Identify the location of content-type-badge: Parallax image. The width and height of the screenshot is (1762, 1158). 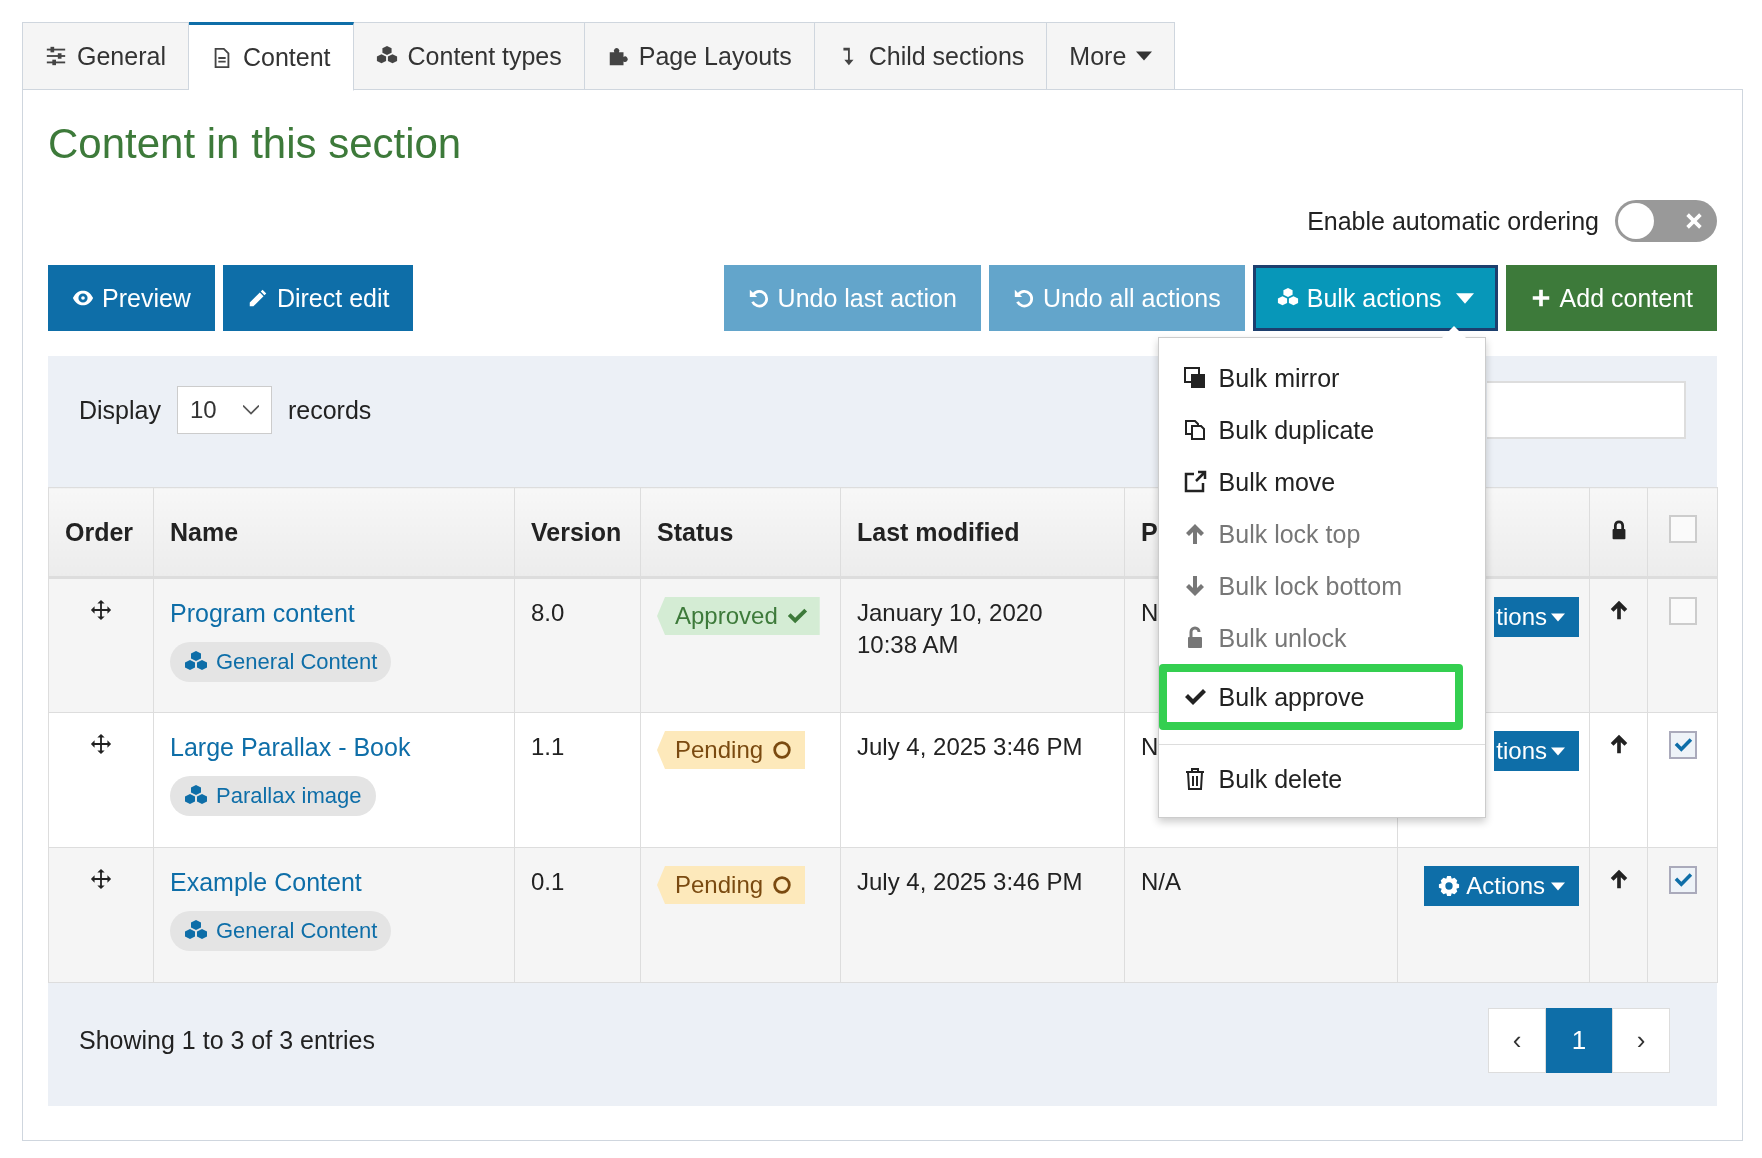
(273, 796).